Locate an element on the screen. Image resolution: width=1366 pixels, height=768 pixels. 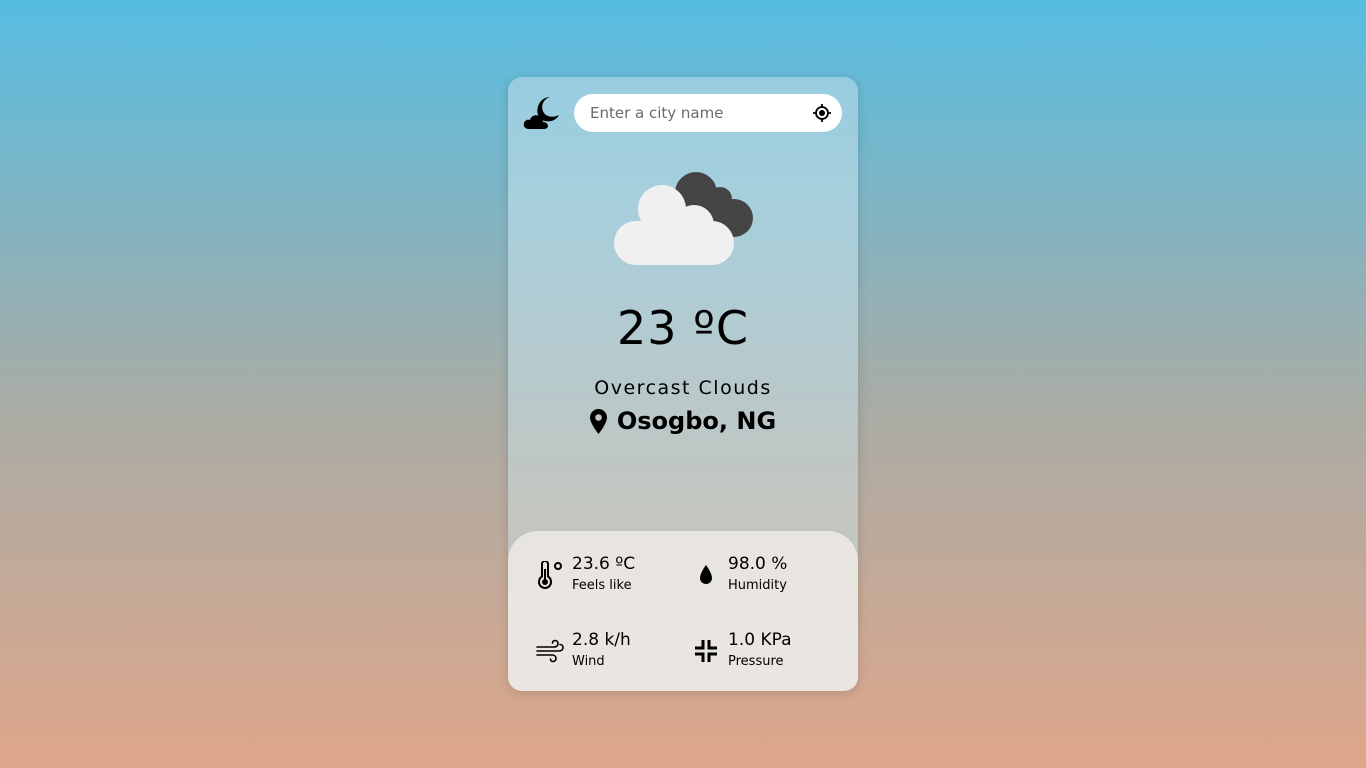
wind-detail: 2.8 k/h Wind is located at coordinates (583, 651).